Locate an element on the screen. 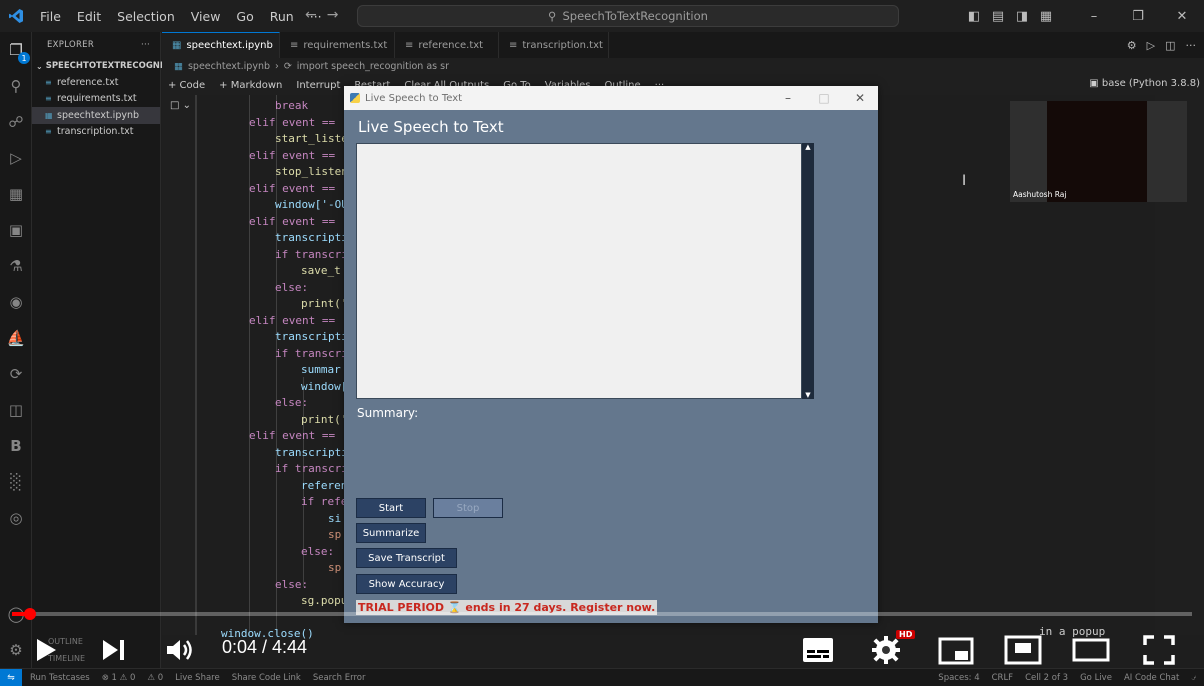  extensions-icon: ▦ is located at coordinates (16, 194).